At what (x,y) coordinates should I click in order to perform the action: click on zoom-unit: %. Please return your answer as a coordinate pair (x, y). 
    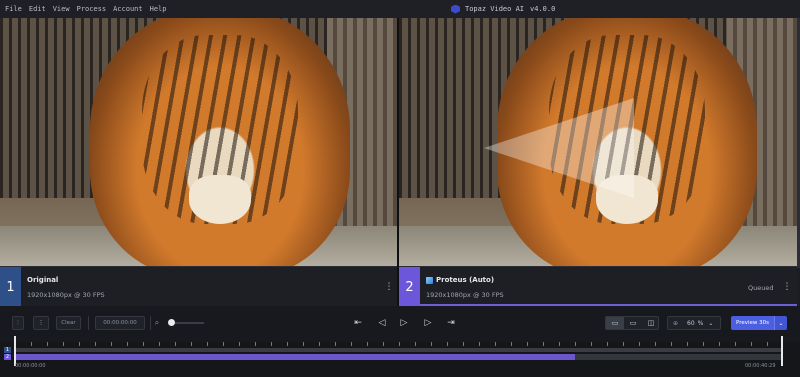
    Looking at the image, I should click on (700, 323).